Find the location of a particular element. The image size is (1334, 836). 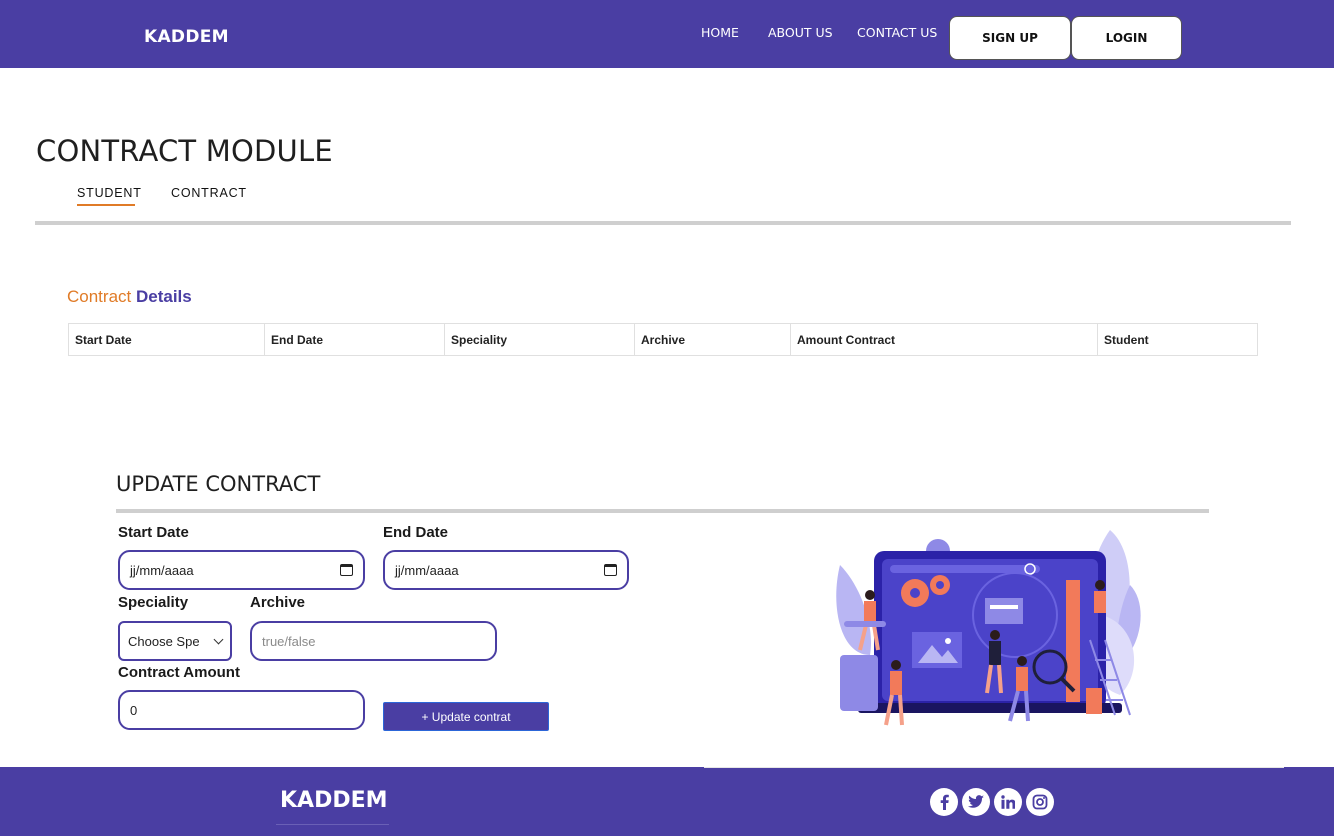

column-header-end-date: End Date is located at coordinates (354, 339).